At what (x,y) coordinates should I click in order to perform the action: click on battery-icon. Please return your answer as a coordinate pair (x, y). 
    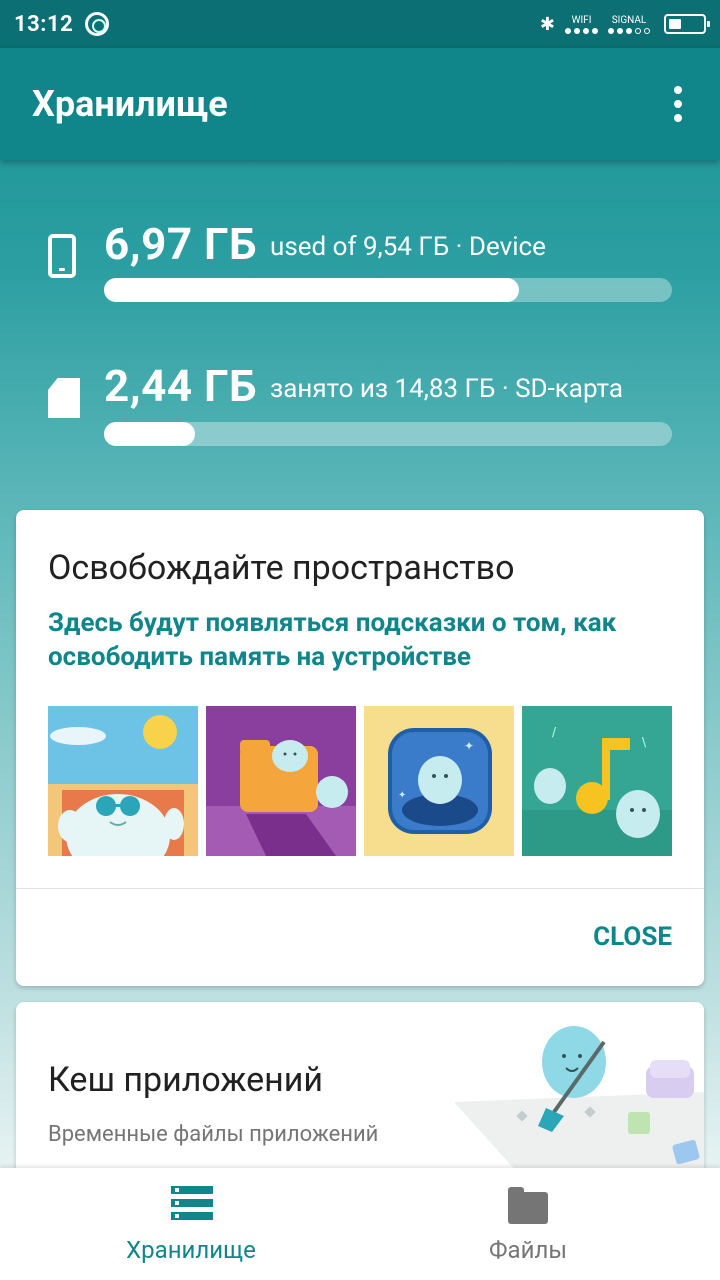
    Looking at the image, I should click on (687, 24).